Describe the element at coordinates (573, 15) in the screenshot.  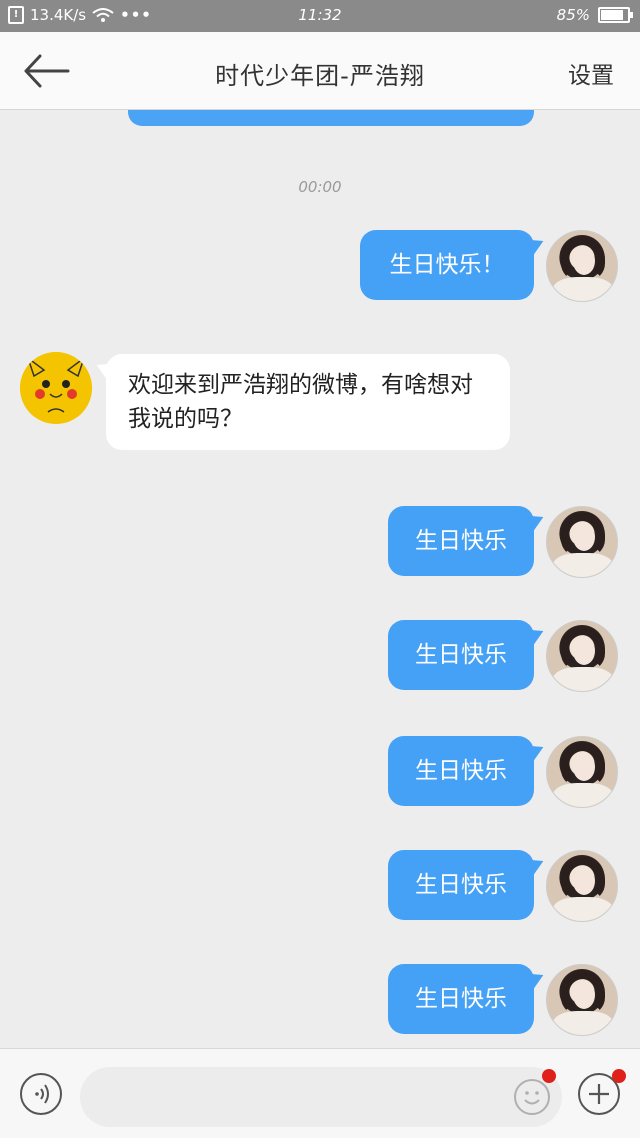
I see `battery-percent: 85%` at that location.